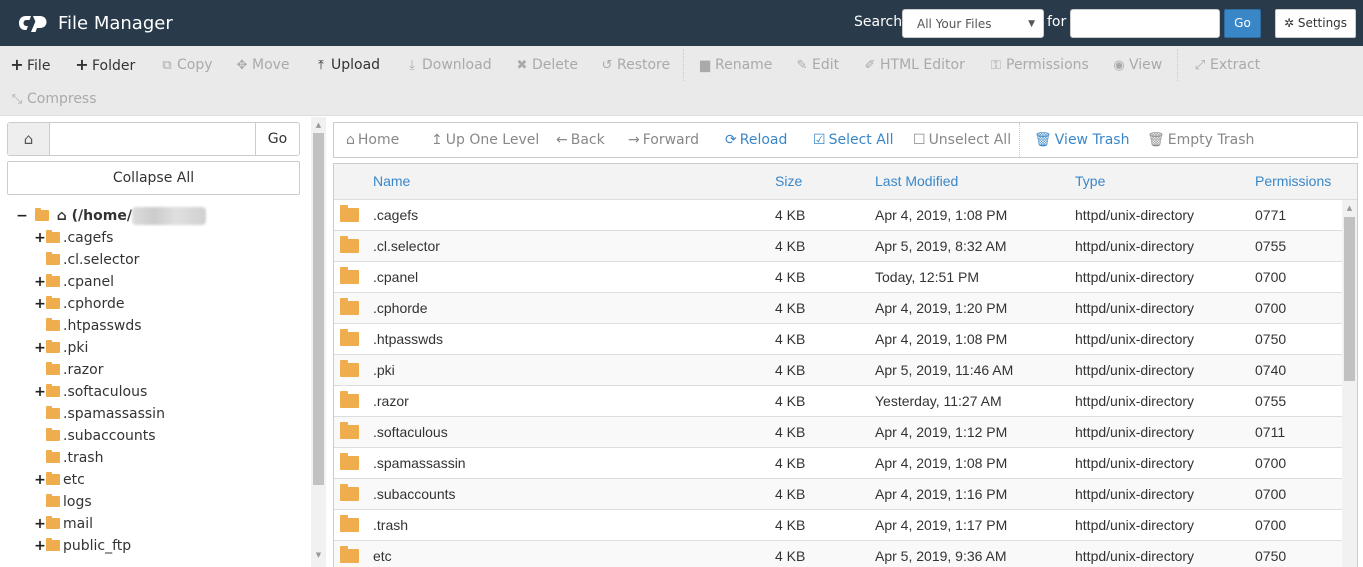  Describe the element at coordinates (77, 502) in the screenshot. I see `tree-item-label: logs` at that location.